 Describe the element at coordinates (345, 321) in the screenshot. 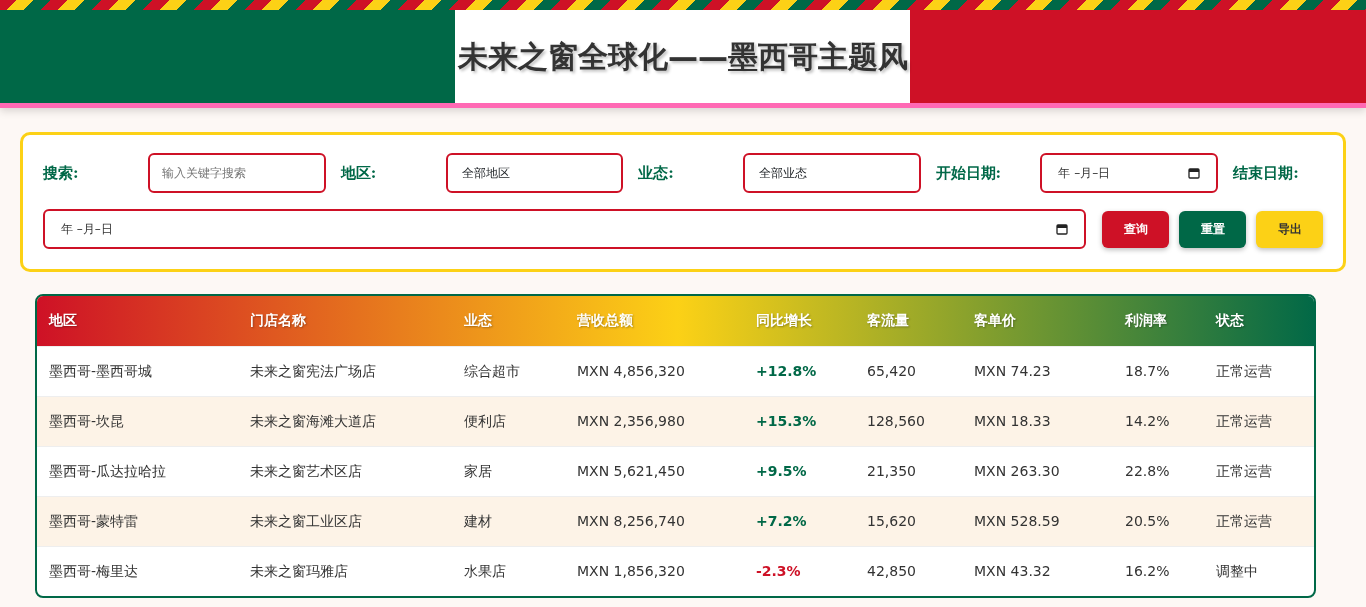

I see `column-header: 门店名称` at that location.